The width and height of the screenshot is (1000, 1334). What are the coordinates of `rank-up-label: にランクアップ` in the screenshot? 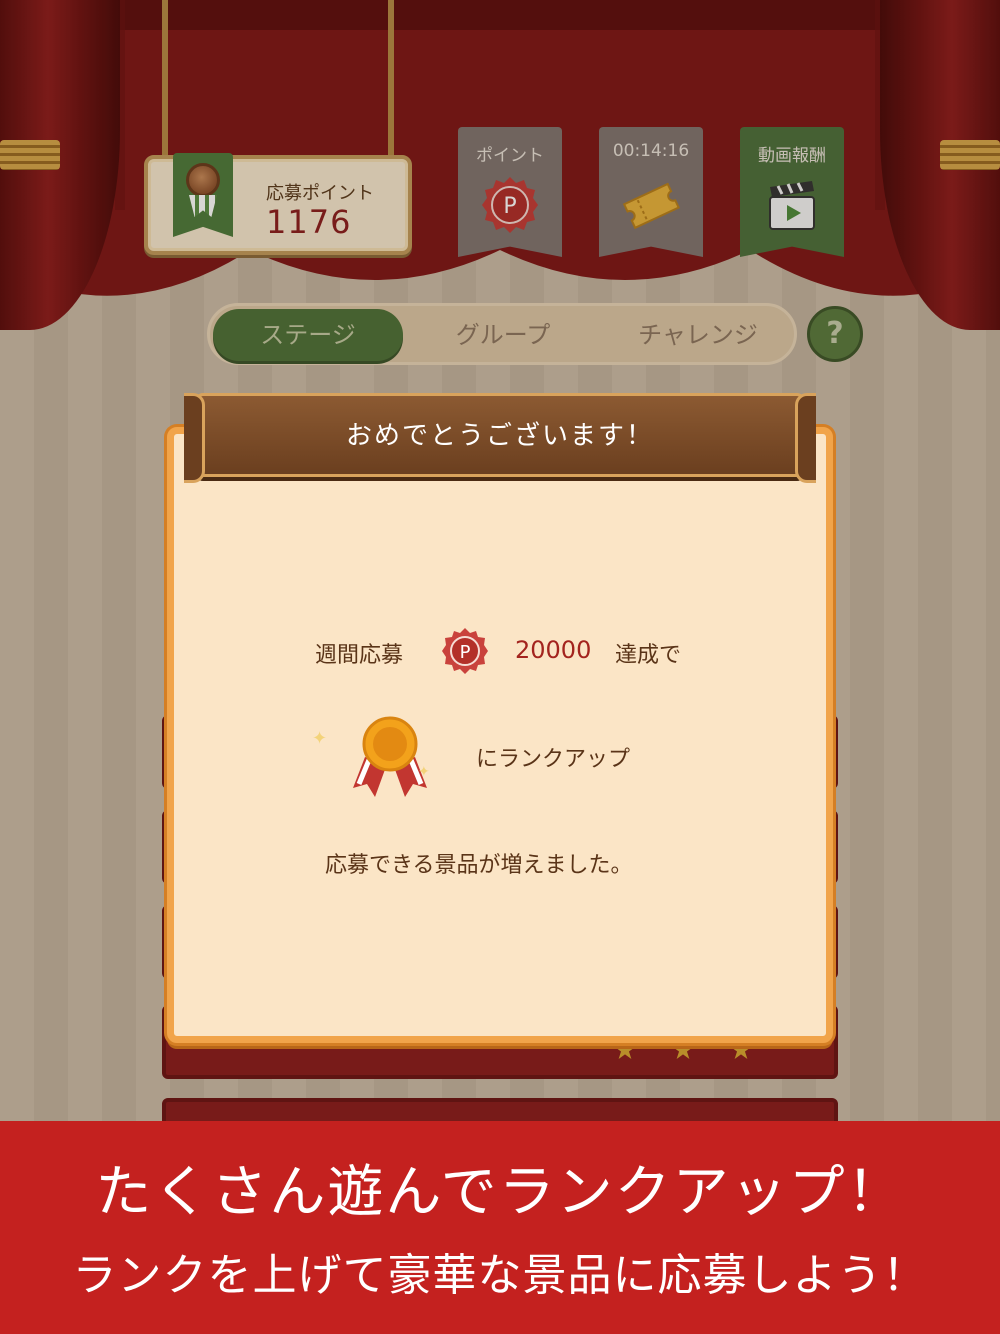 It's located at (553, 759).